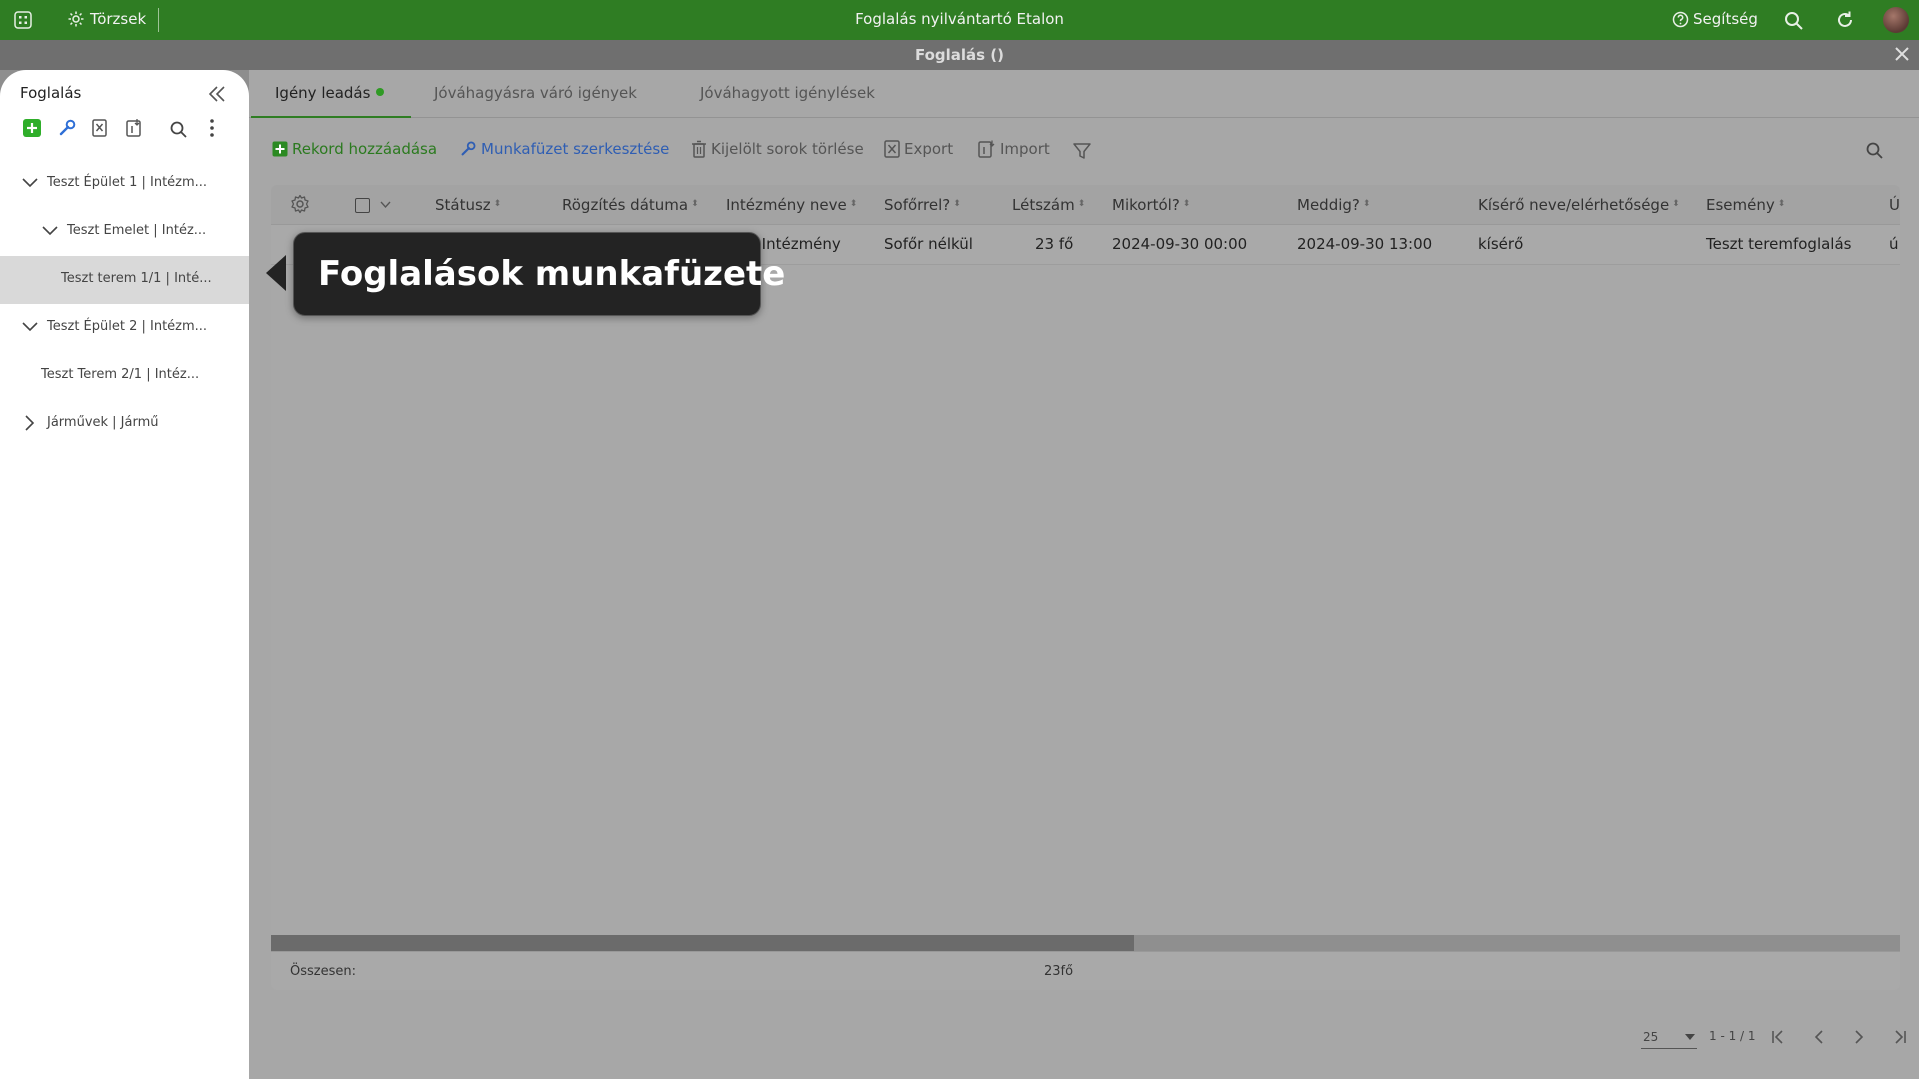 Image resolution: width=1919 pixels, height=1079 pixels. Describe the element at coordinates (918, 149) in the screenshot. I see `export-button: Export` at that location.